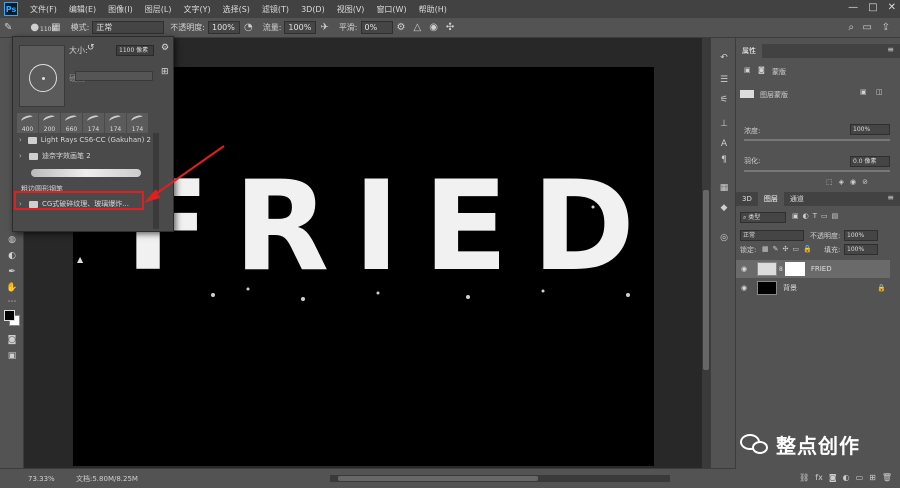 The height and width of the screenshot is (488, 900). Describe the element at coordinates (770, 199) in the screenshot. I see `tab-layers: 图层` at that location.